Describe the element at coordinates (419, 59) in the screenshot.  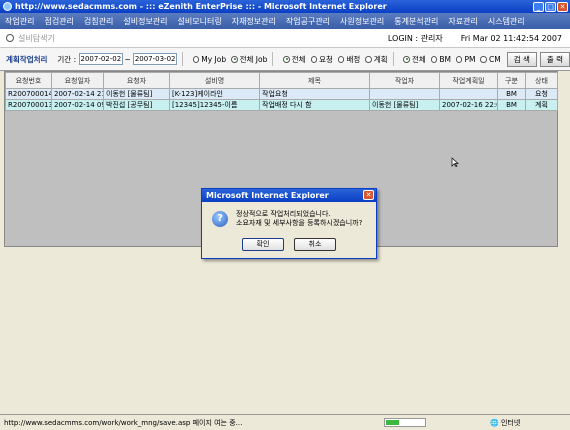
I see `radio-label: 전체` at that location.